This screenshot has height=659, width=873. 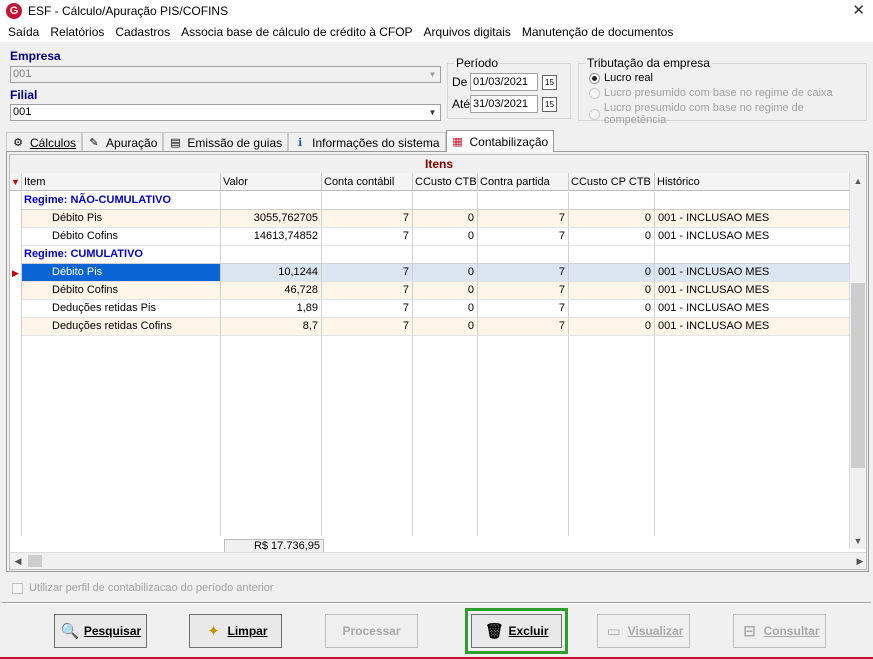 What do you see at coordinates (599, 32) in the screenshot?
I see `menu-item-manutencao-documentos: Manutenção de documentos` at bounding box center [599, 32].